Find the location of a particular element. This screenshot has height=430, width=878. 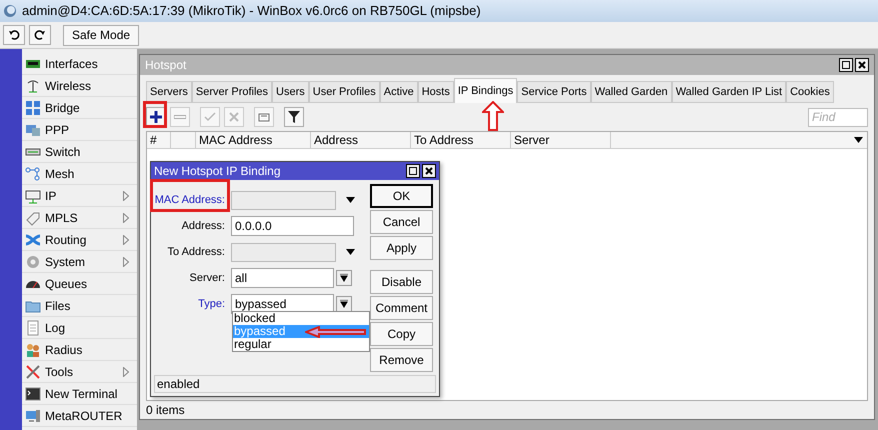

gear-icon is located at coordinates (33, 262).